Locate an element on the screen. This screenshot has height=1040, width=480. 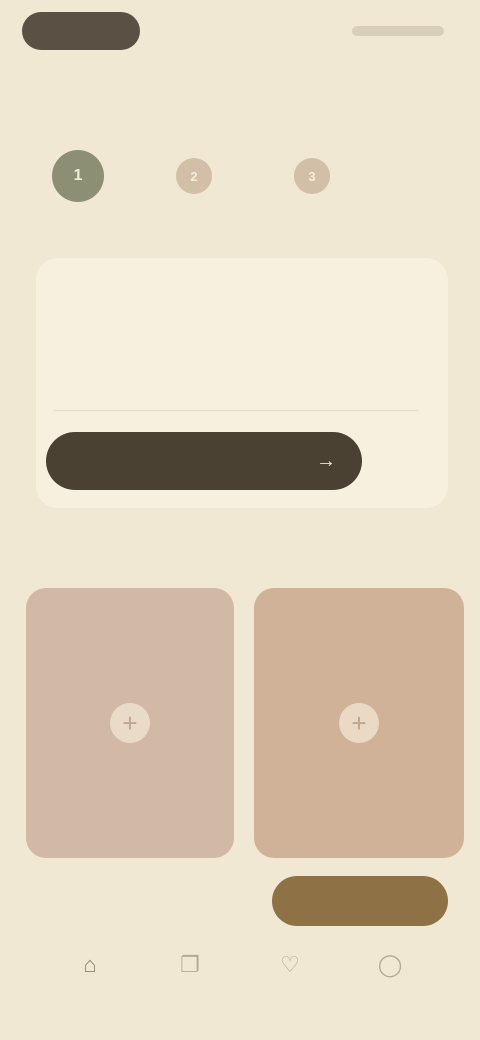
nav-item-favorites: ♡ is located at coordinates (290, 969).